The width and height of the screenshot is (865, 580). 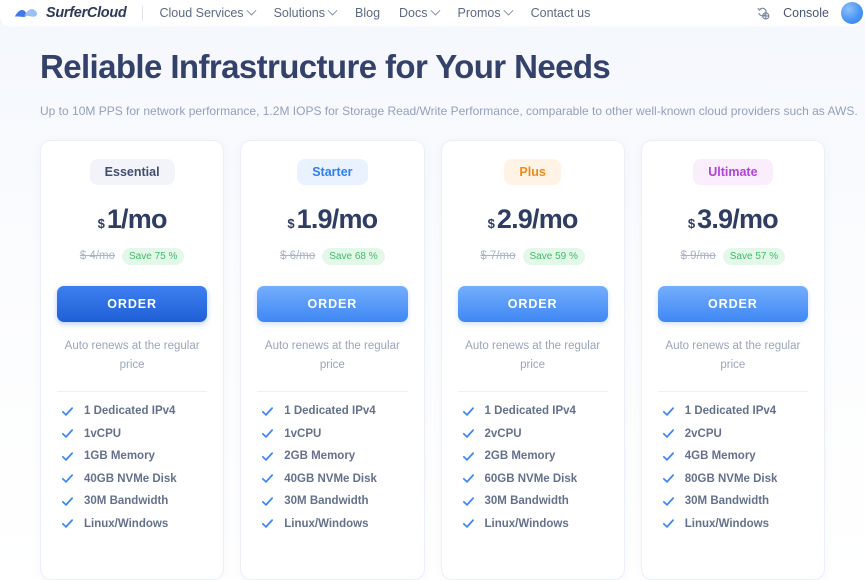 What do you see at coordinates (132, 219) in the screenshot?
I see `plan-price: $ 1/mo` at bounding box center [132, 219].